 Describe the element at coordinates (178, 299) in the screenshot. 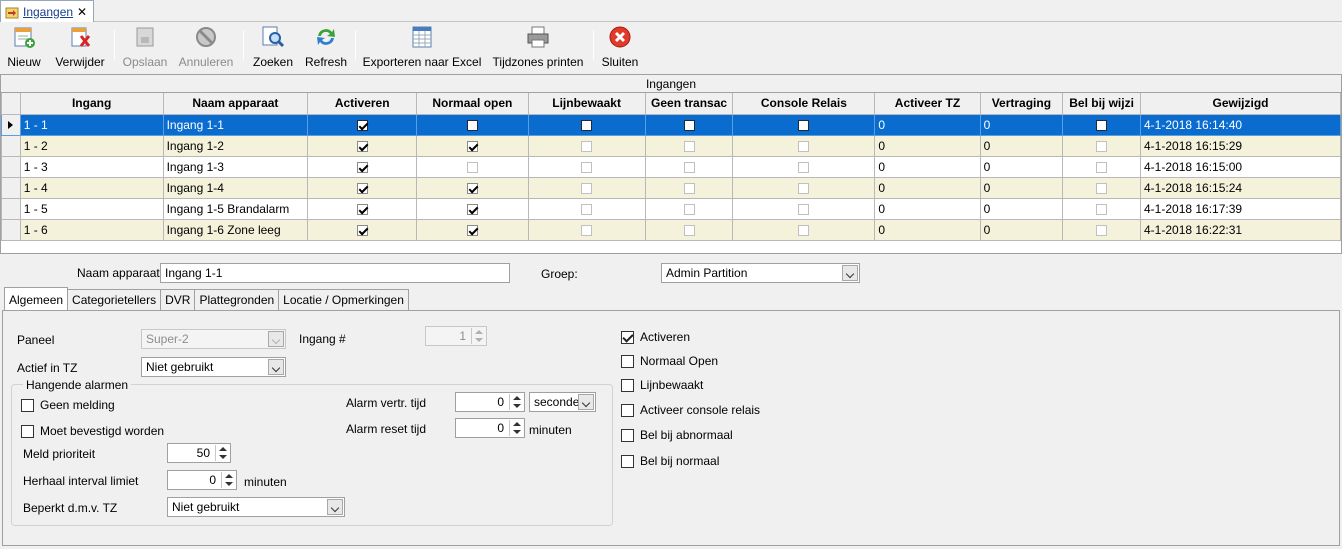

I see `tab-dvr: DVR` at that location.